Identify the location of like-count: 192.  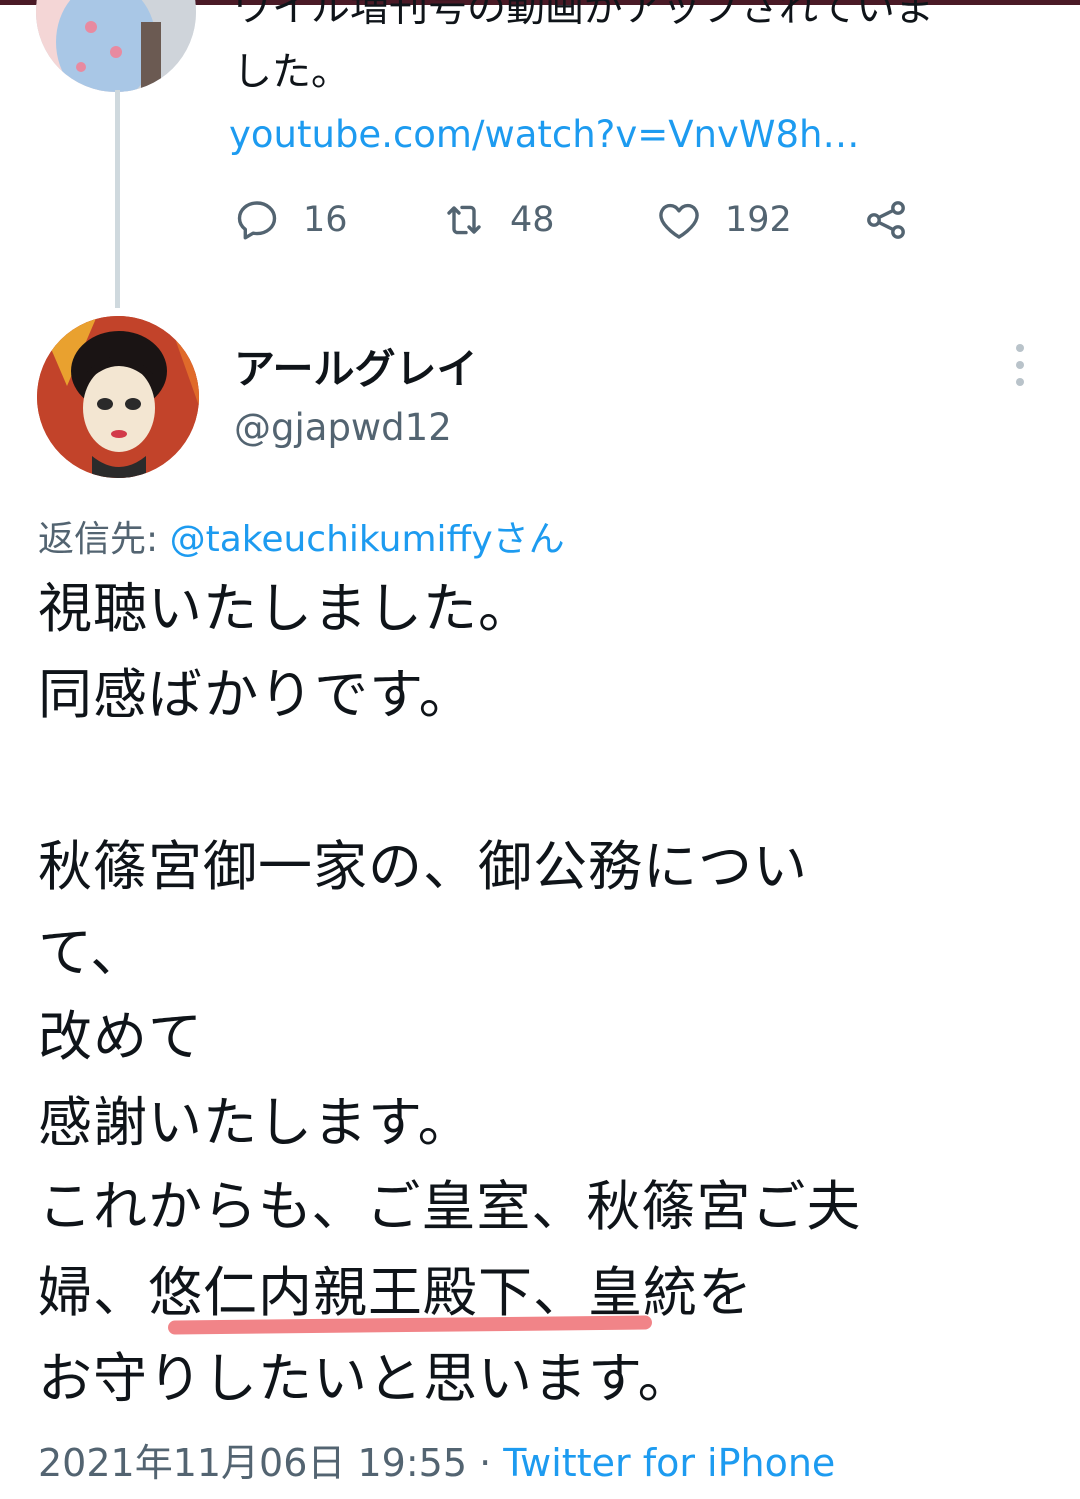
(758, 220).